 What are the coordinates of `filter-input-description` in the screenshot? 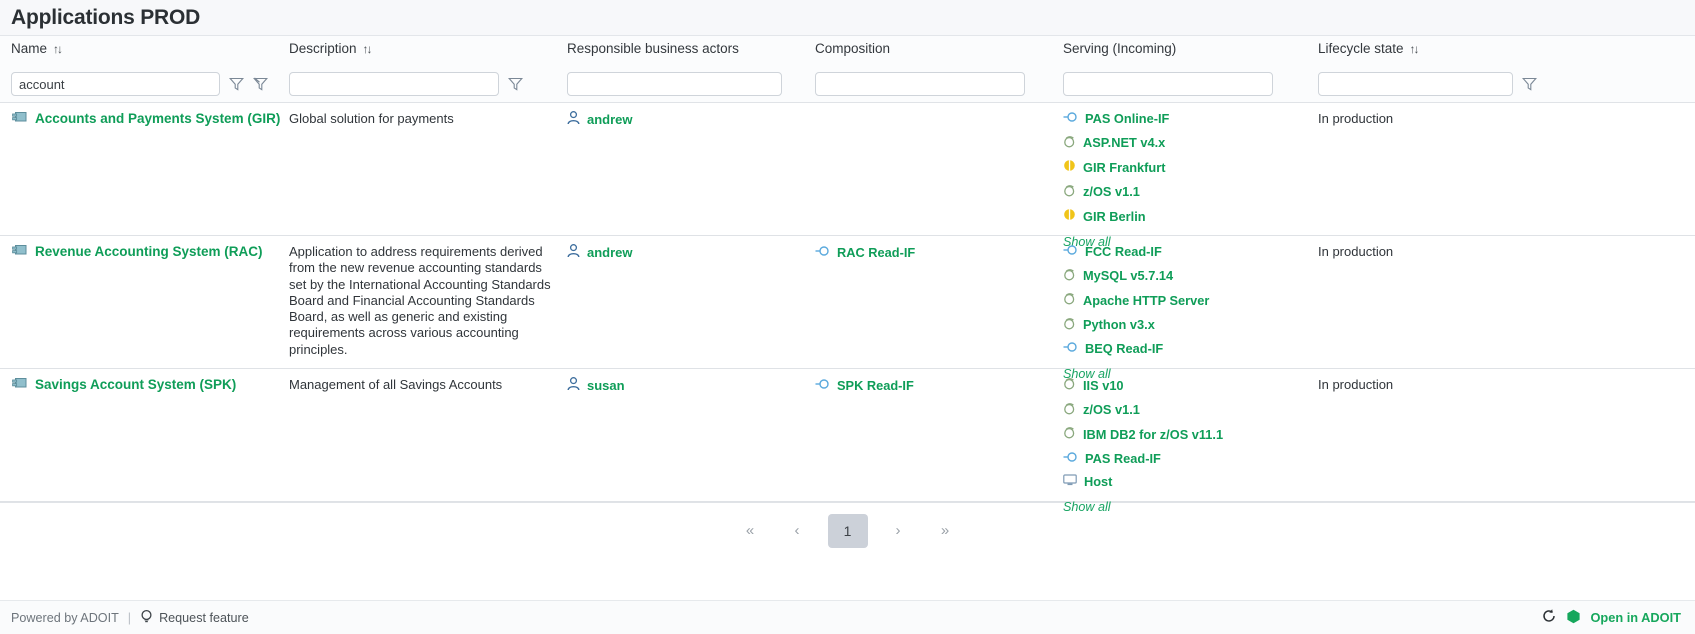 It's located at (394, 84).